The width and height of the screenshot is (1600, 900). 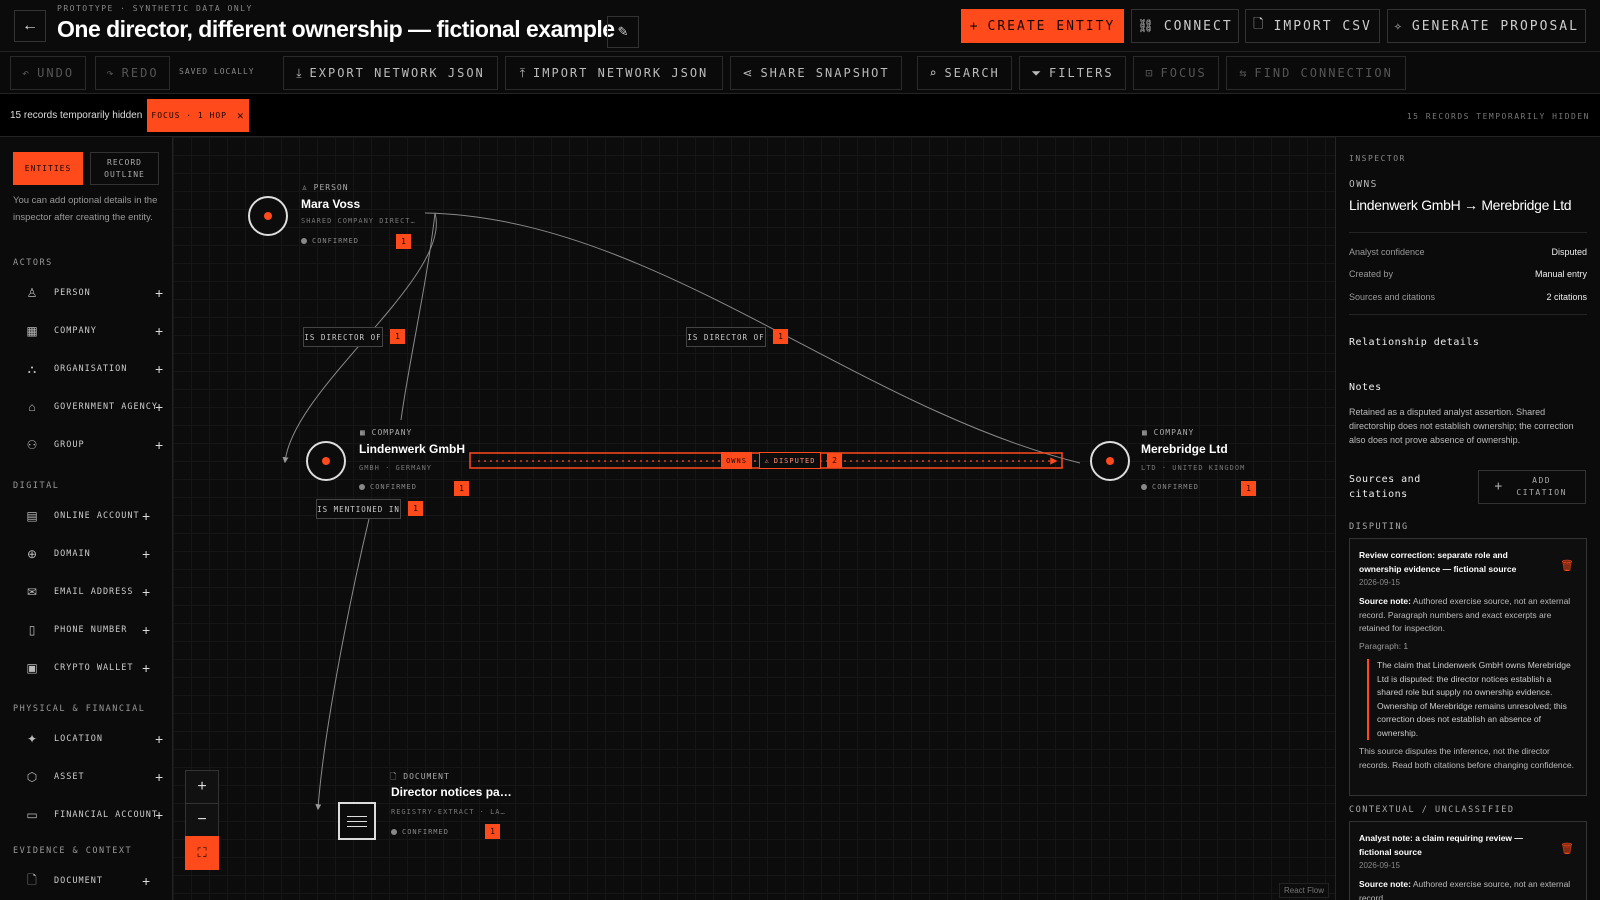 What do you see at coordinates (86, 777) in the screenshot?
I see `sidebar-item-asset: ⬡ ASSET +` at bounding box center [86, 777].